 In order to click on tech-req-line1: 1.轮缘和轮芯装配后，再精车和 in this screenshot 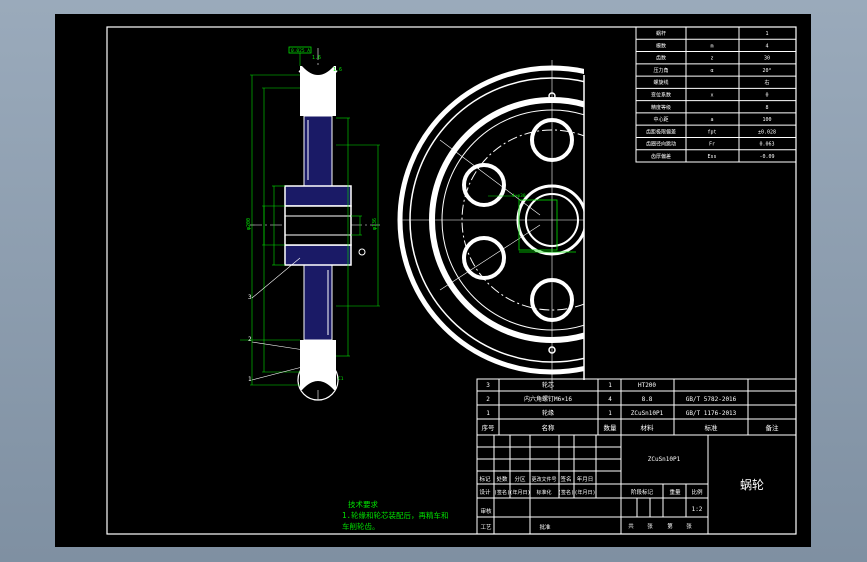, I will do `click(395, 515)`.